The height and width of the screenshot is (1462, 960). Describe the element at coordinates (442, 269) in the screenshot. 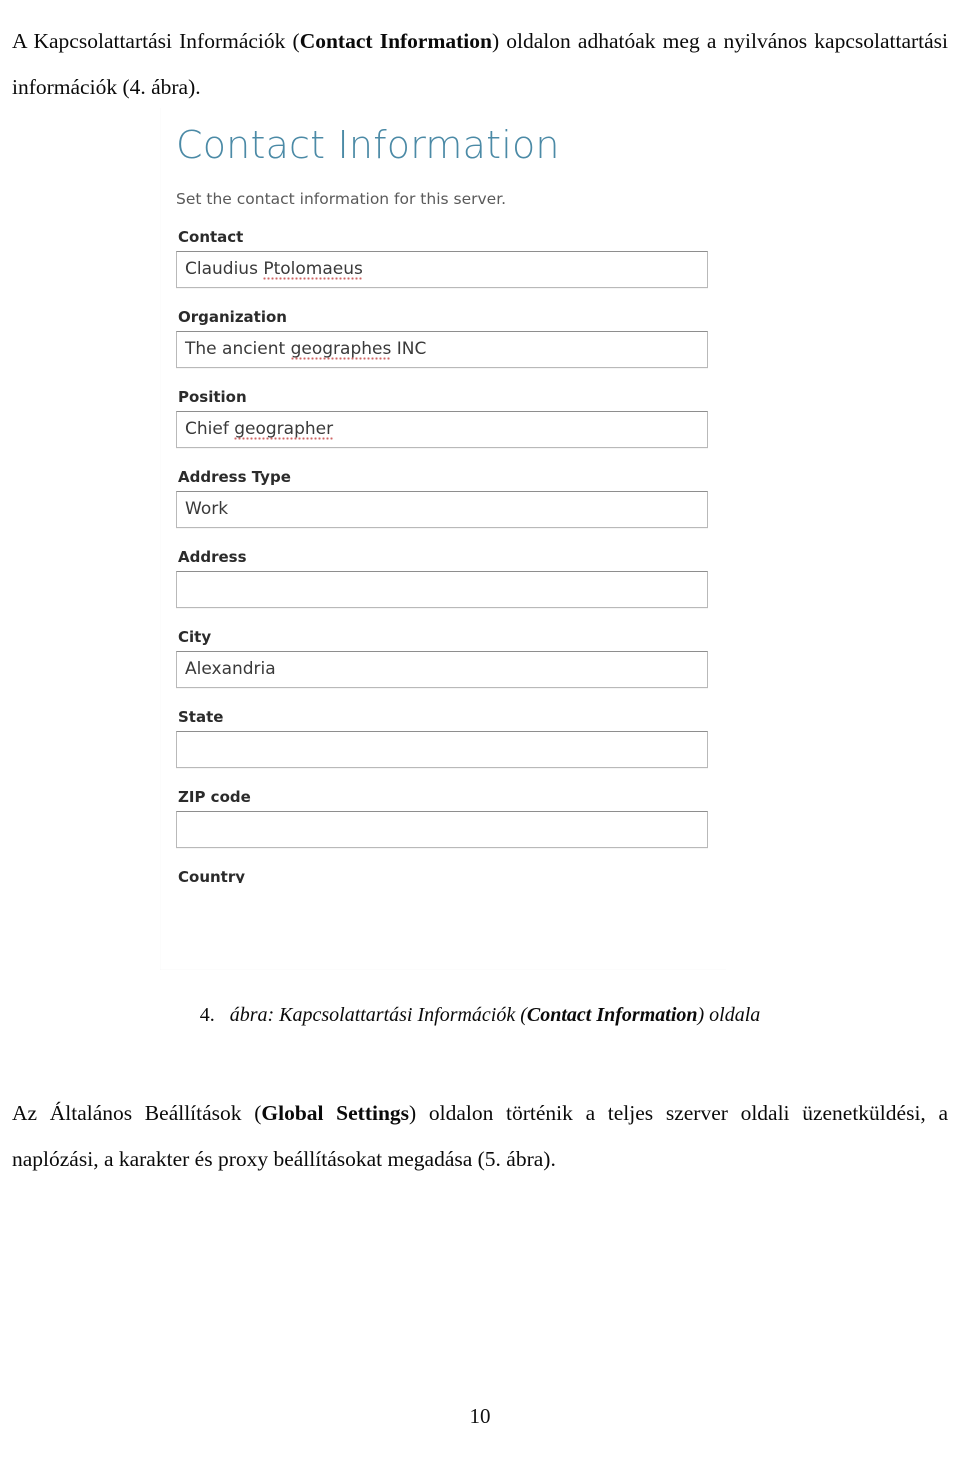

I see `input-contact: Claudius Ptolomaeus` at that location.